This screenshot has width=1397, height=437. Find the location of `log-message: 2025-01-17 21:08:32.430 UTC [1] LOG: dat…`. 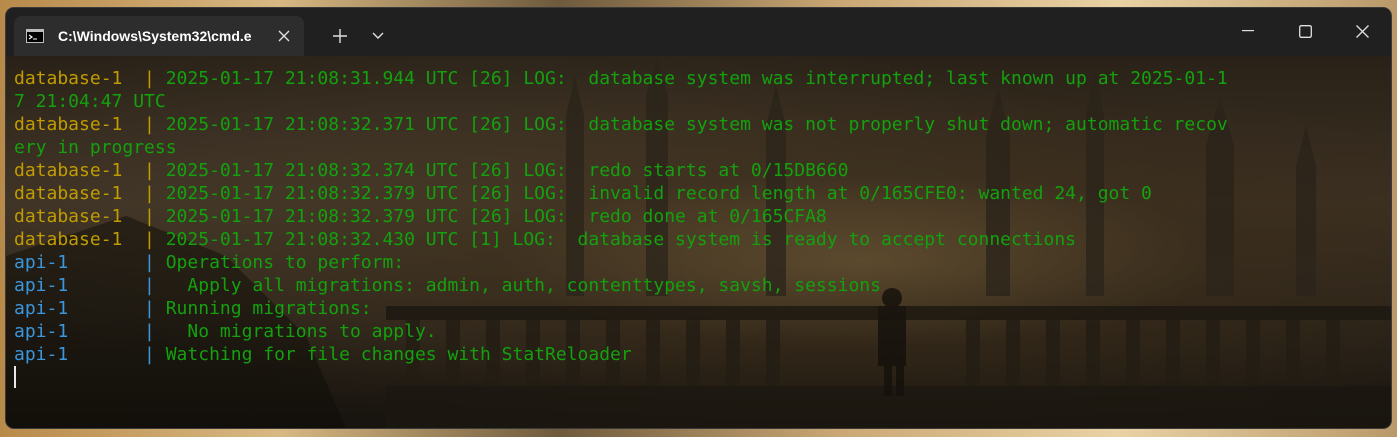

log-message: 2025-01-17 21:08:32.430 UTC [1] LOG: dat… is located at coordinates (621, 239).